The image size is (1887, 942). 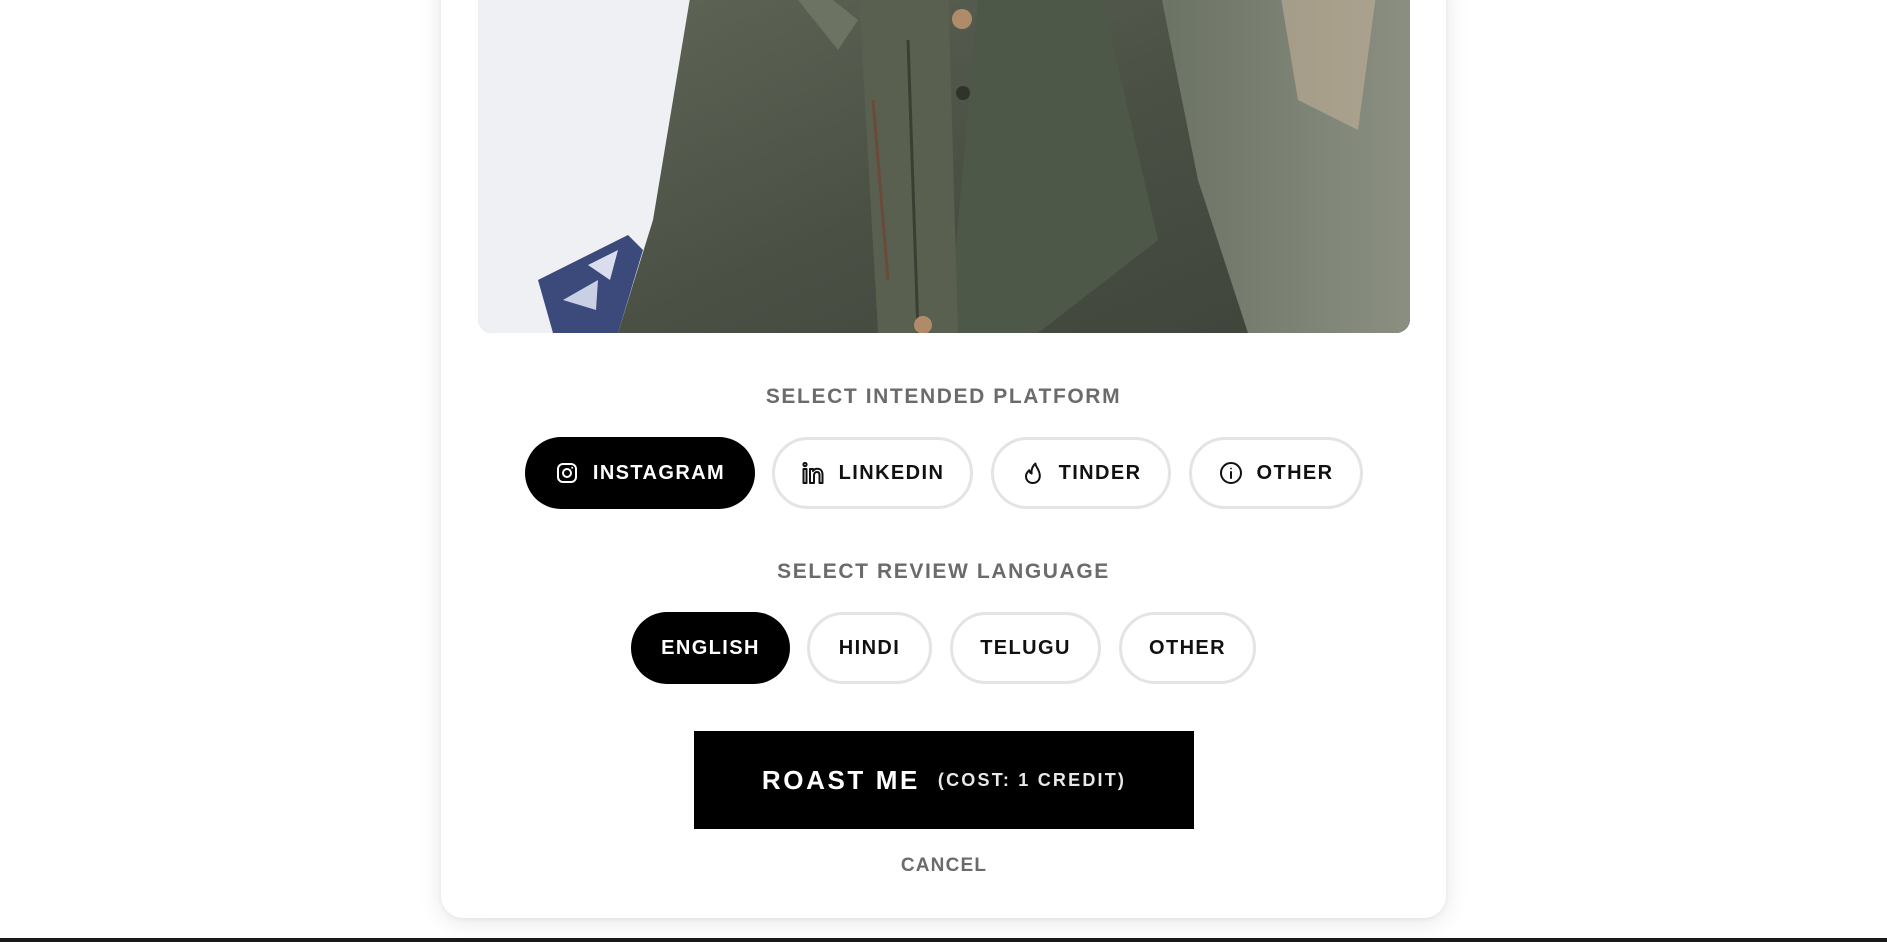 What do you see at coordinates (943, 940) in the screenshot?
I see `page-bottom-edge` at bounding box center [943, 940].